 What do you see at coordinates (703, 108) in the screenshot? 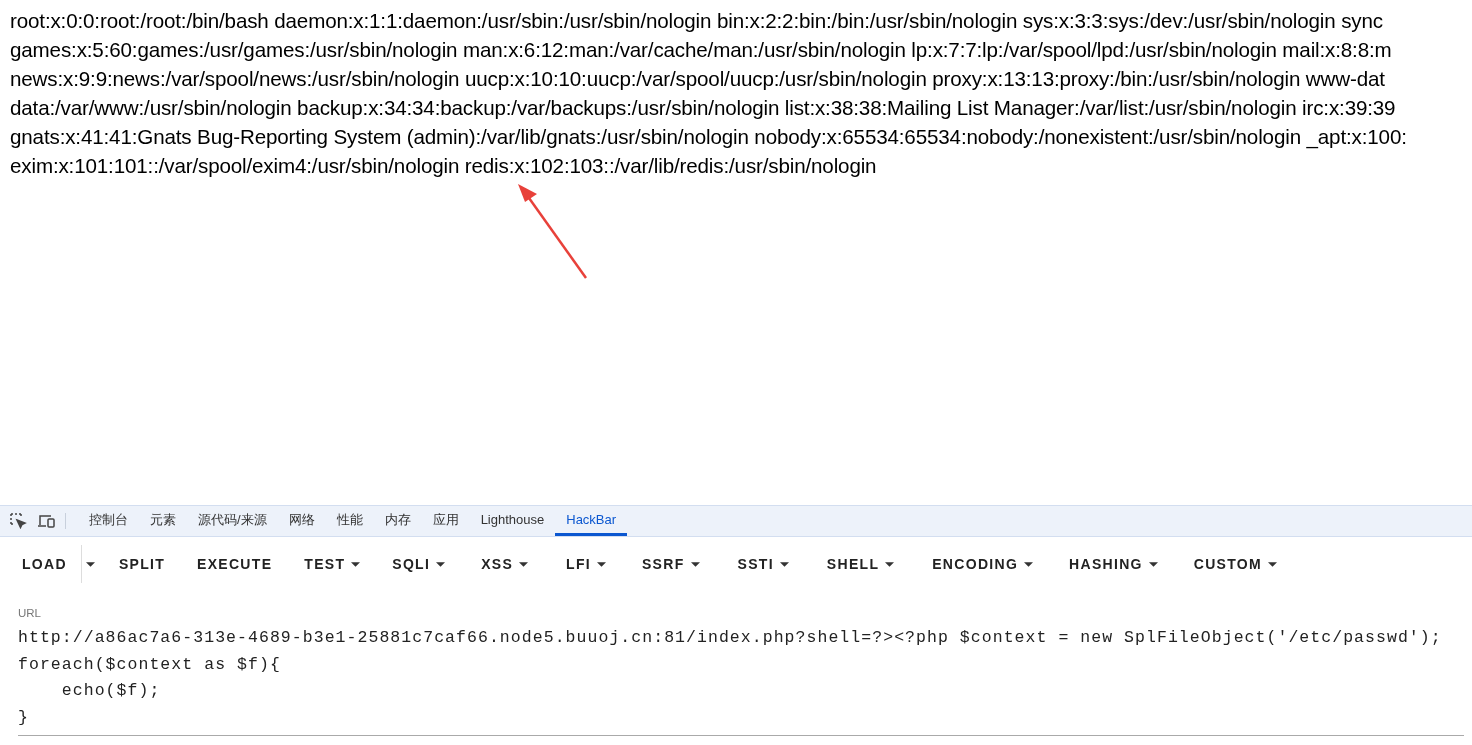
I see `text-line: data:/var/www:/usr/sbin/nologin backup:x:34:34:backup:/var/backups:/usr/sbin/nologin list:x:38:38:Mailing List Manager:/var/list:/usr/sbin/nologin irc:x:39:39` at bounding box center [703, 108].